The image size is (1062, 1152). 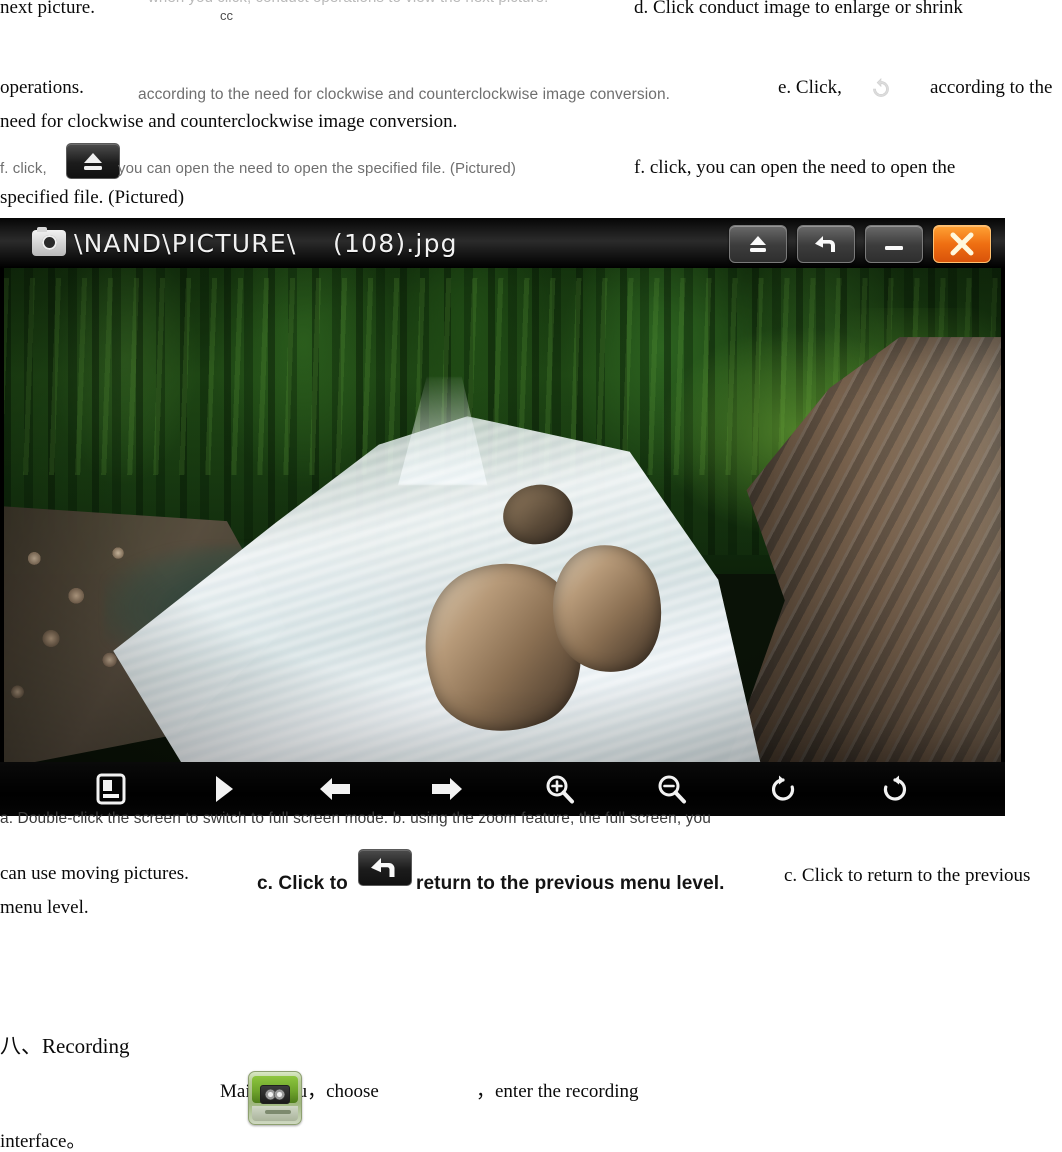 I want to click on titlebar-button-group, so click(x=860, y=244).